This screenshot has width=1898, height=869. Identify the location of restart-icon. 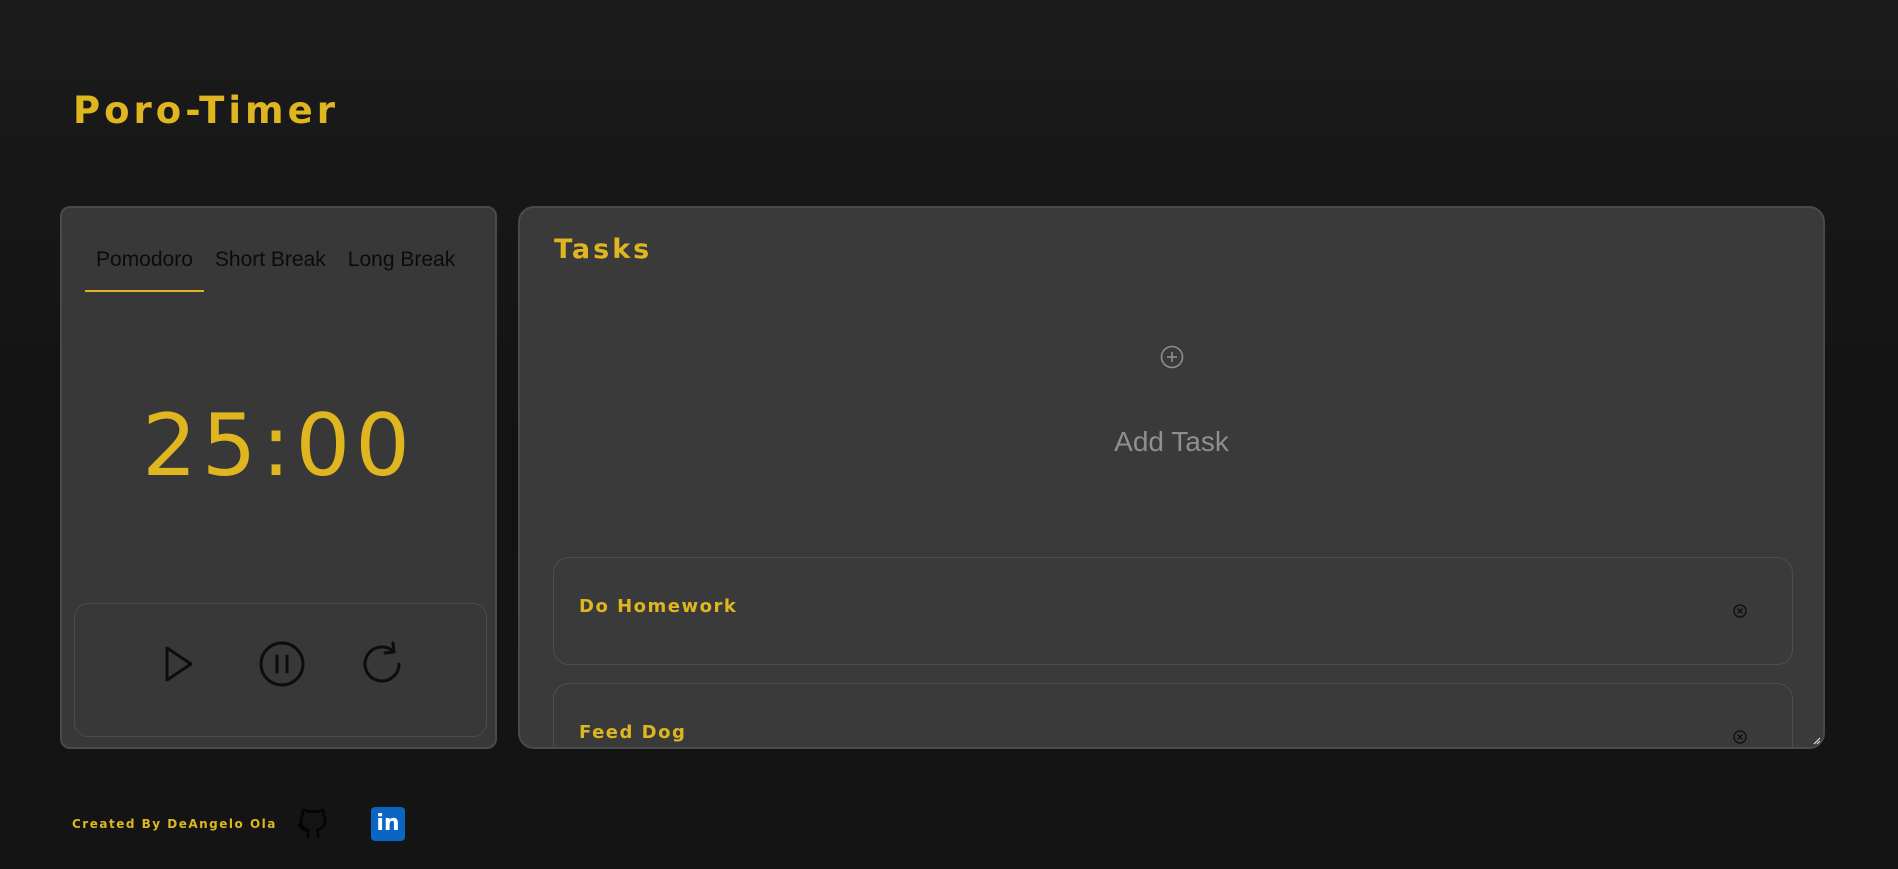
(382, 662).